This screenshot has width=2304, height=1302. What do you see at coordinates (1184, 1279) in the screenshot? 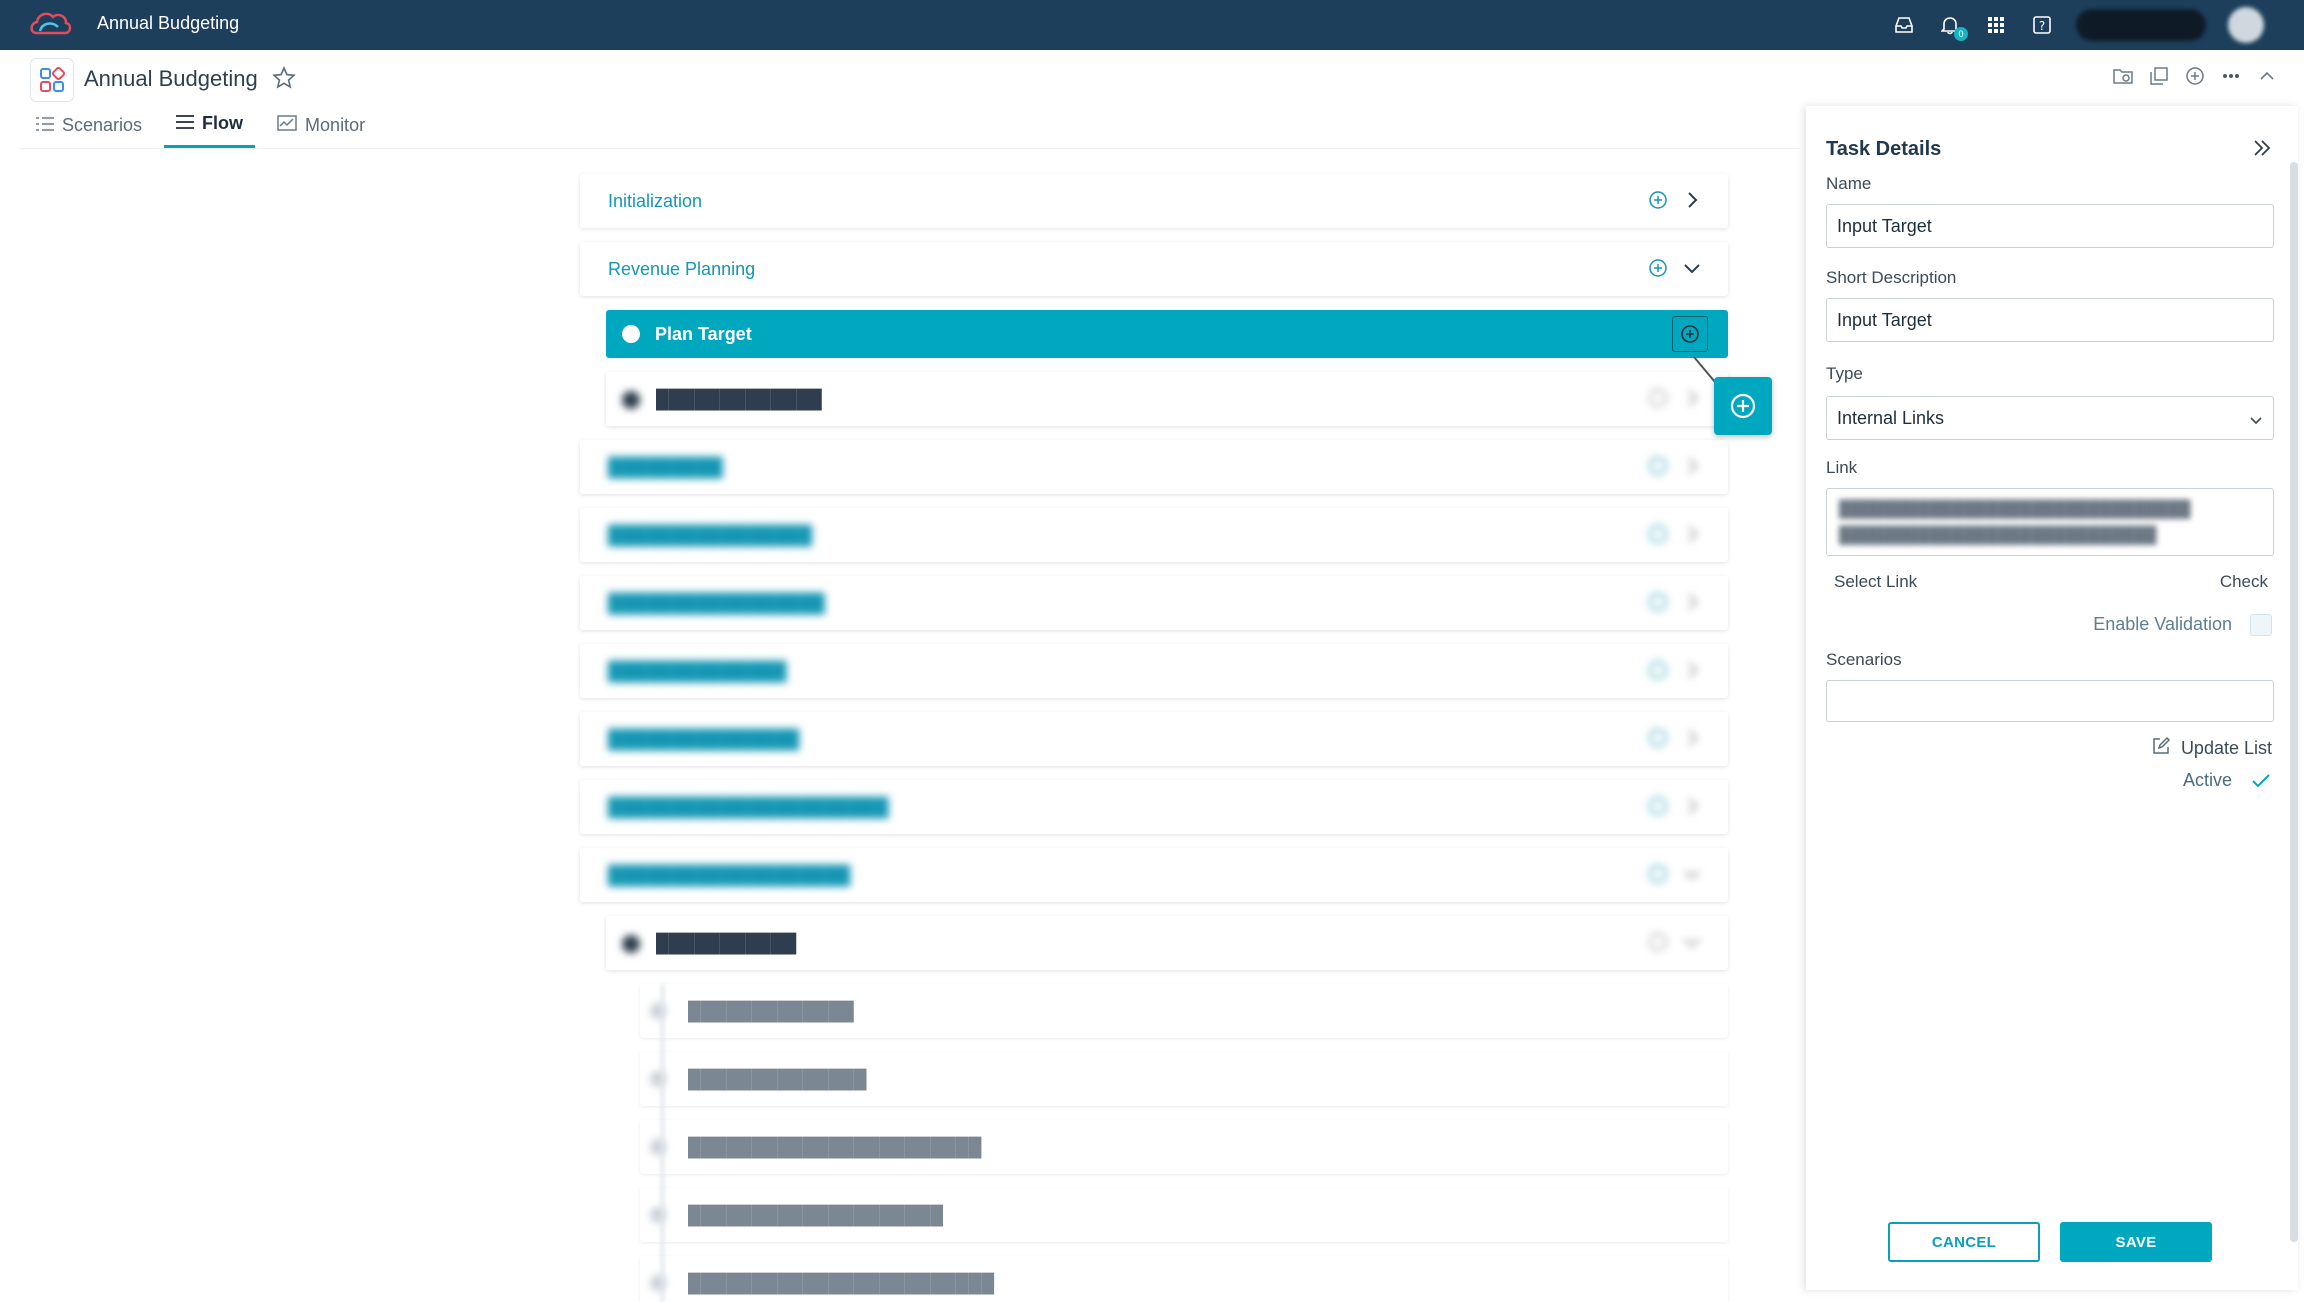
I see `flow-subtask-blurred: ████████████████████████` at bounding box center [1184, 1279].